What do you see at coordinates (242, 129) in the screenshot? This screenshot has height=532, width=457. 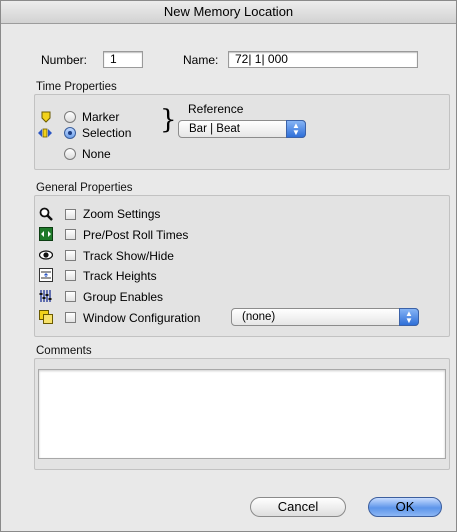 I see `reference-popup: Bar | Beat ▲ ▼` at bounding box center [242, 129].